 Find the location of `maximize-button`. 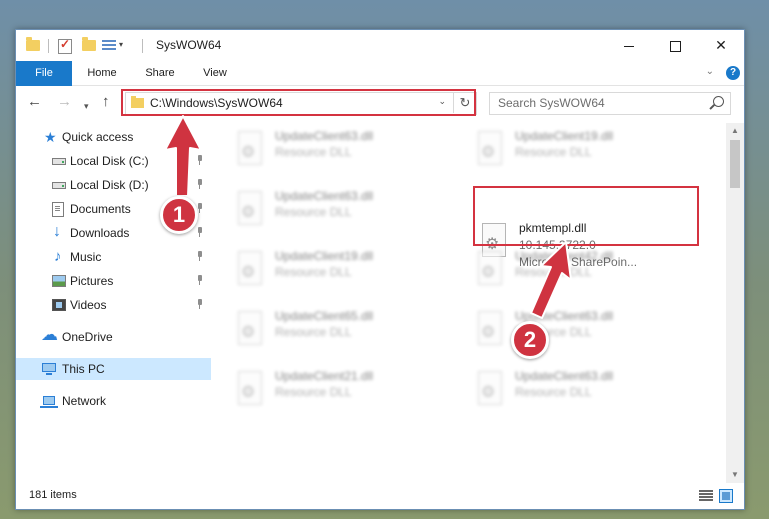

maximize-button is located at coordinates (675, 45).